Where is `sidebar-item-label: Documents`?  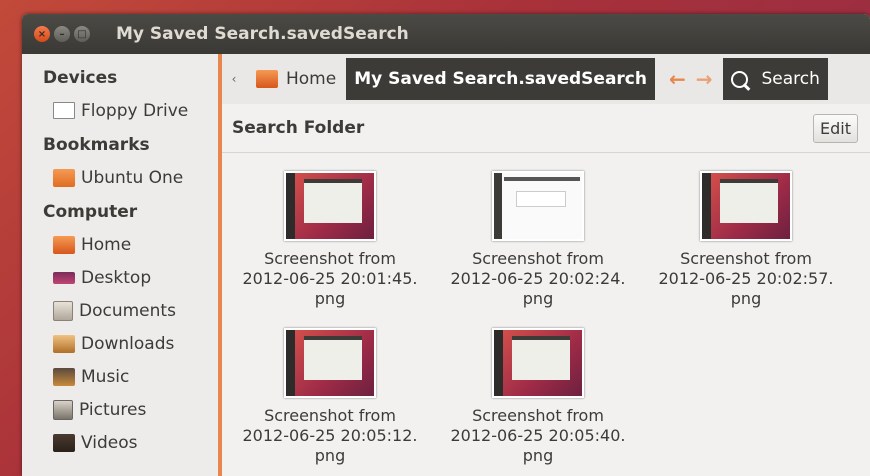 sidebar-item-label: Documents is located at coordinates (127, 310).